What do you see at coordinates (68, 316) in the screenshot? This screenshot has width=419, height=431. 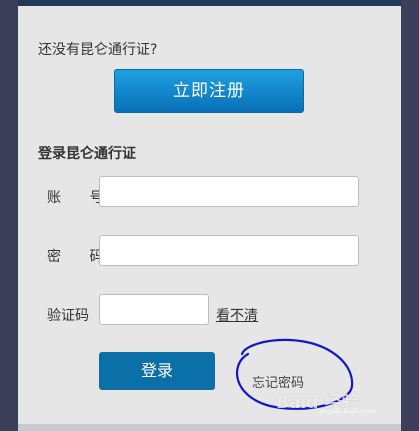 I see `captcha-label: 验证码` at bounding box center [68, 316].